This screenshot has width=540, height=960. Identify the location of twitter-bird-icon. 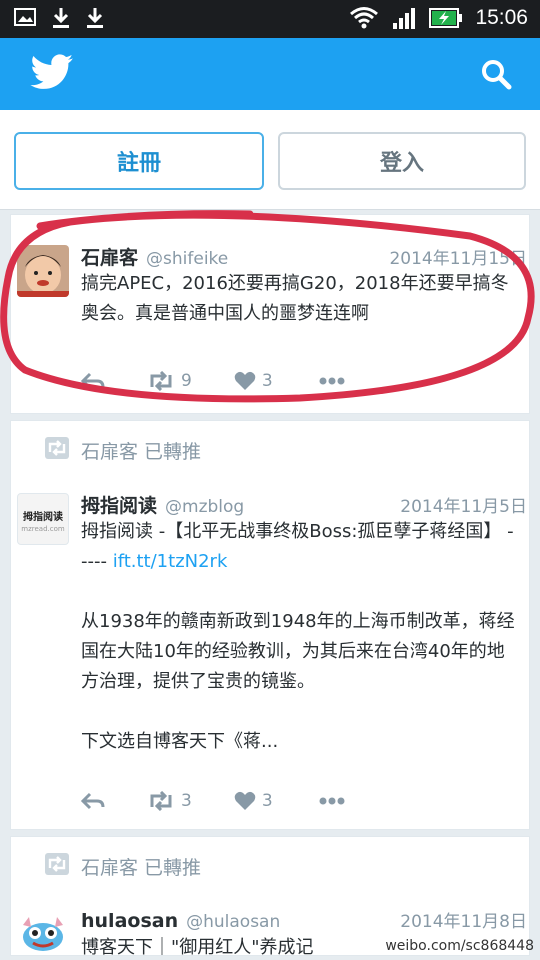
(52, 74).